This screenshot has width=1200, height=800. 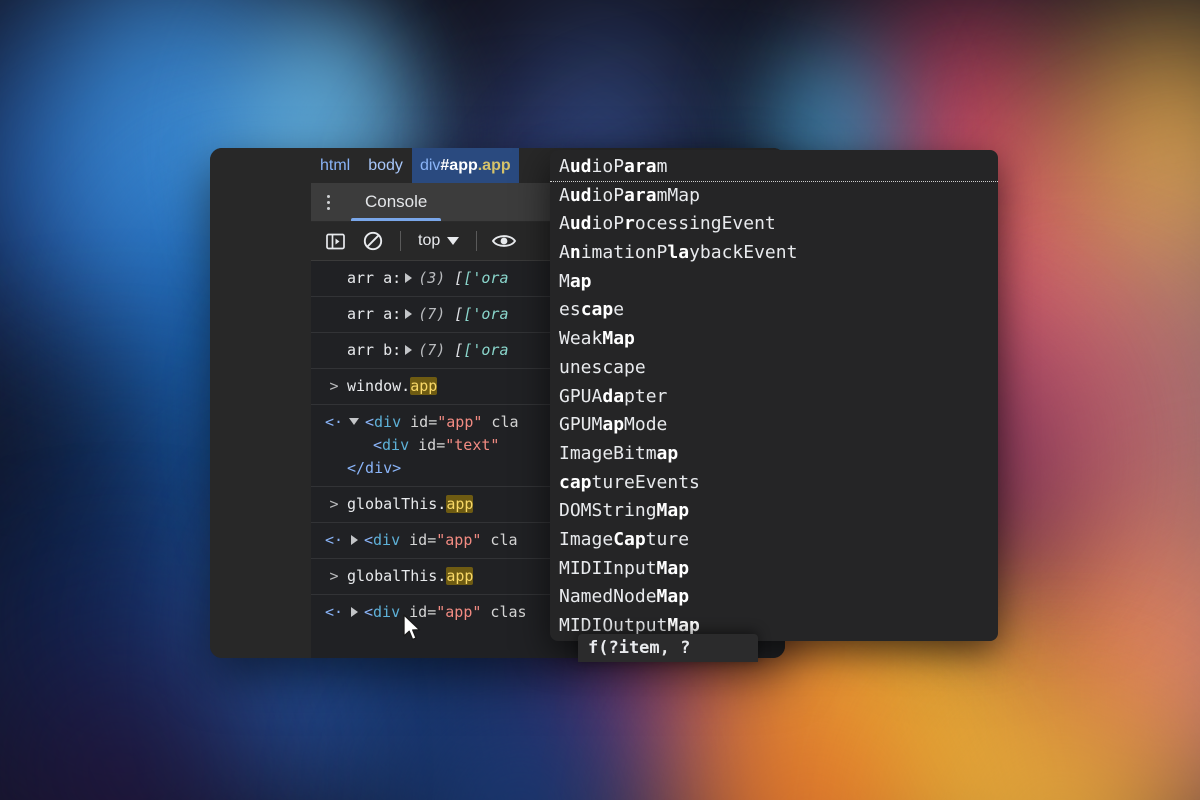 What do you see at coordinates (774, 425) in the screenshot?
I see `autocomplete-item: GPUMapMode` at bounding box center [774, 425].